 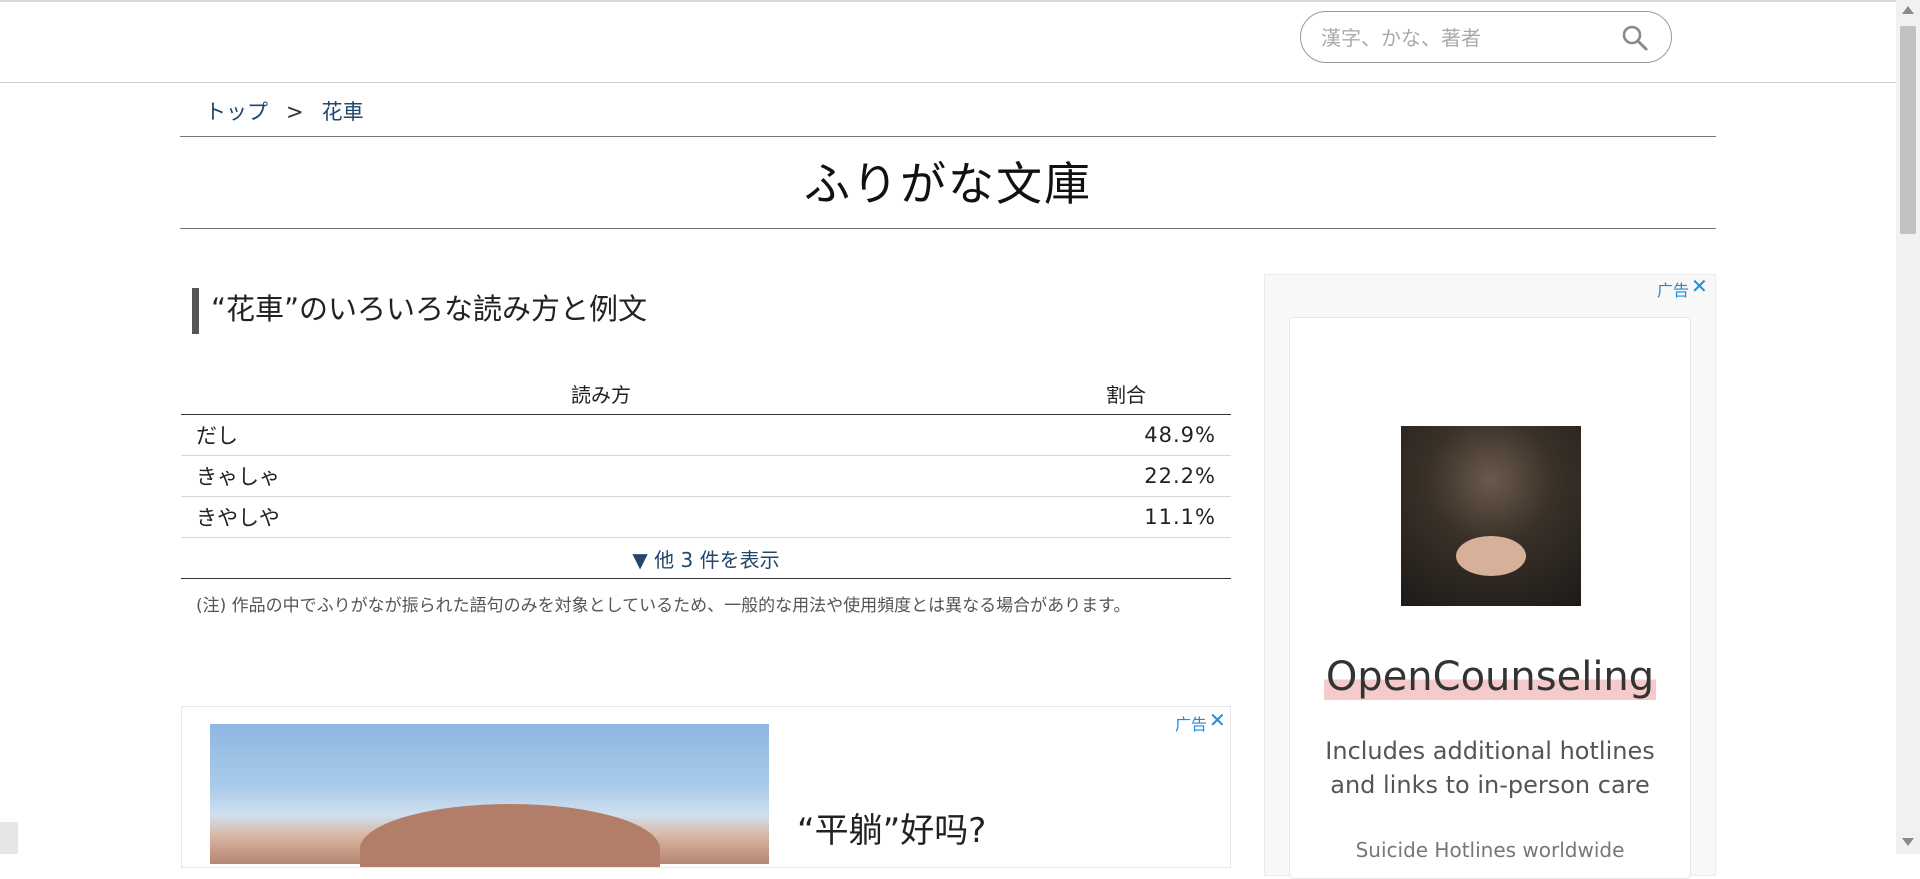 I want to click on column-header-reading: 読み方, so click(x=601, y=393).